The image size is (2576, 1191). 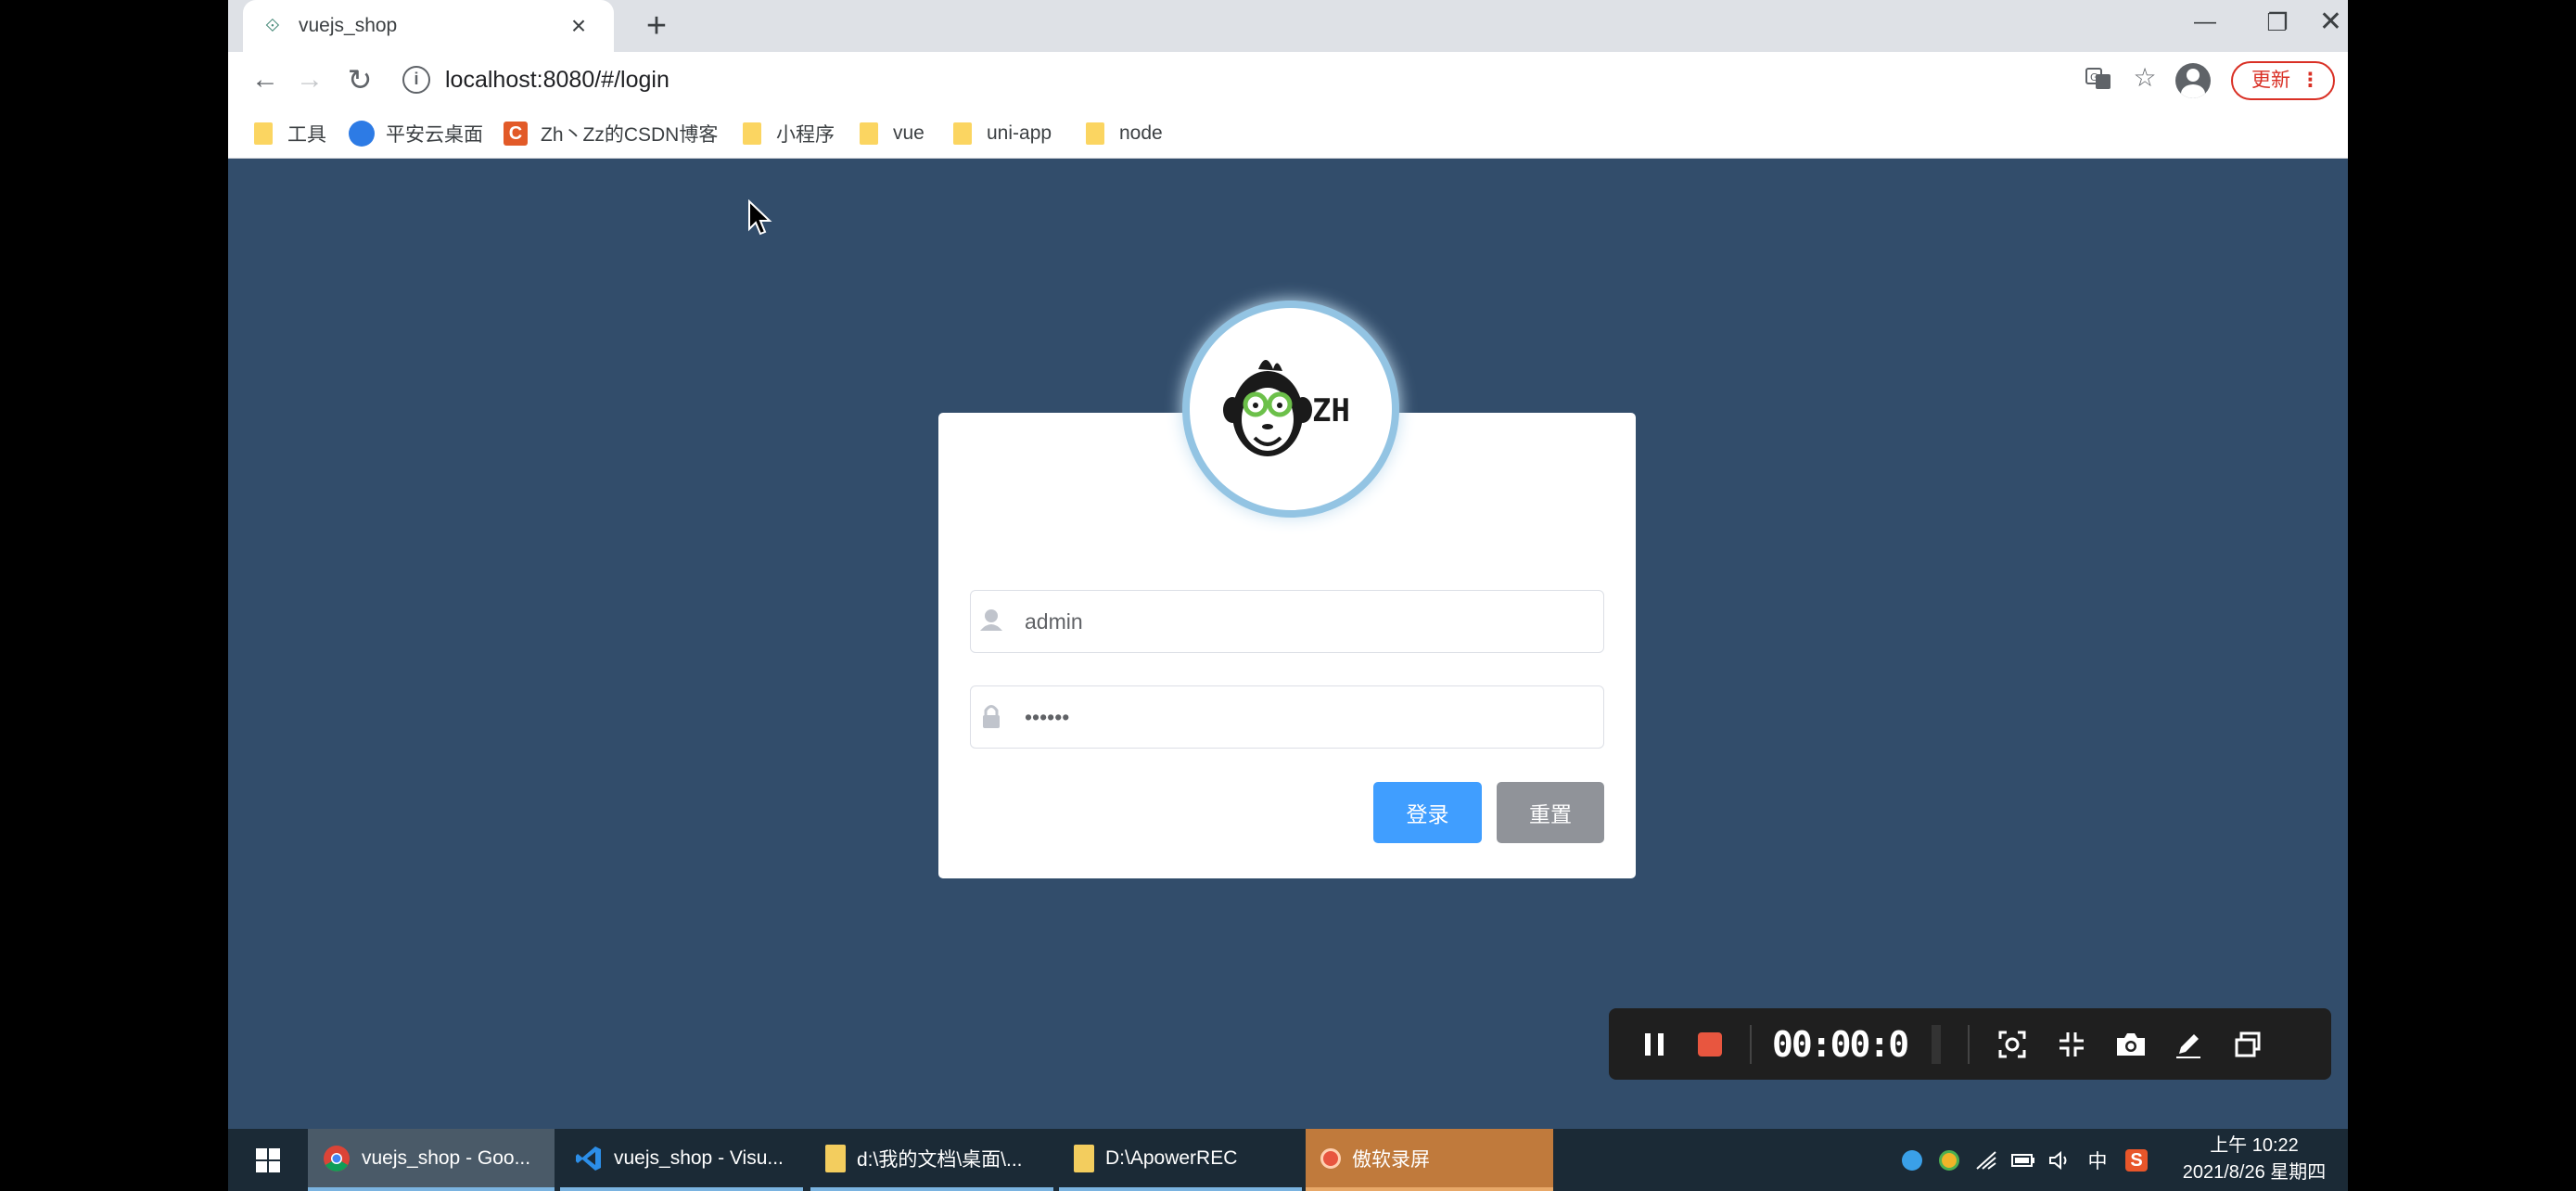 What do you see at coordinates (2271, 80) in the screenshot?
I see `update-label: 更新` at bounding box center [2271, 80].